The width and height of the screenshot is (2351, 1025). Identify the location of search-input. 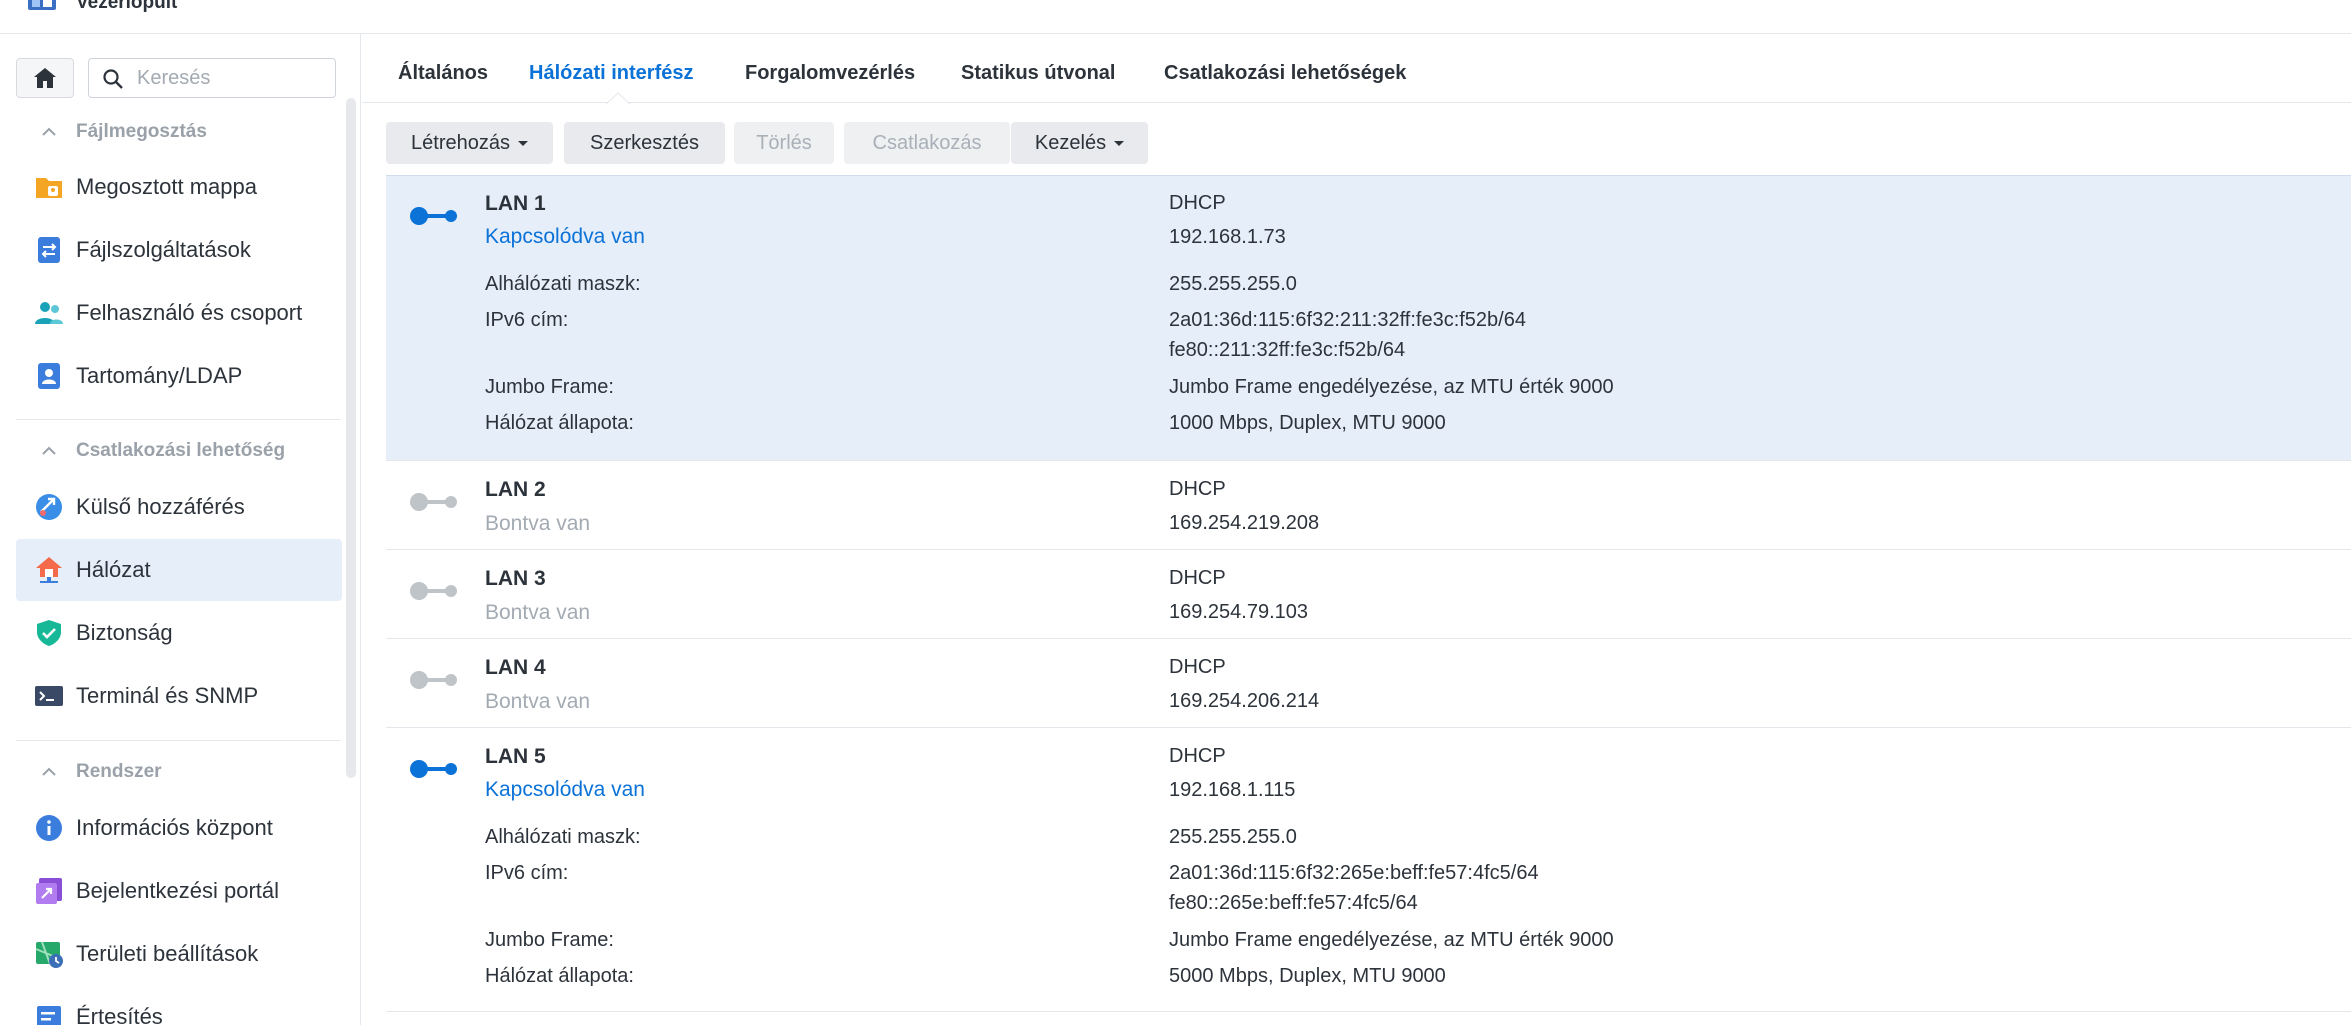
(232, 78).